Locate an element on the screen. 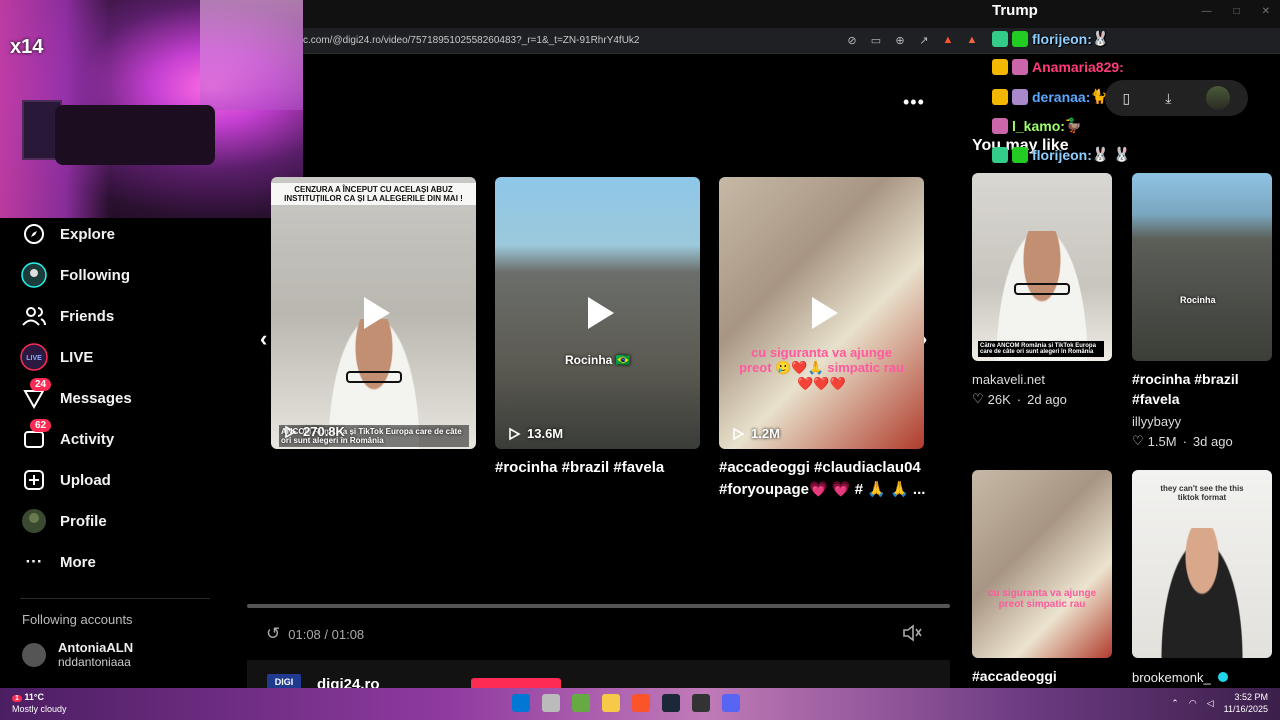 This screenshot has height=720, width=1280. sidebar-item-label: More is located at coordinates (78, 562).